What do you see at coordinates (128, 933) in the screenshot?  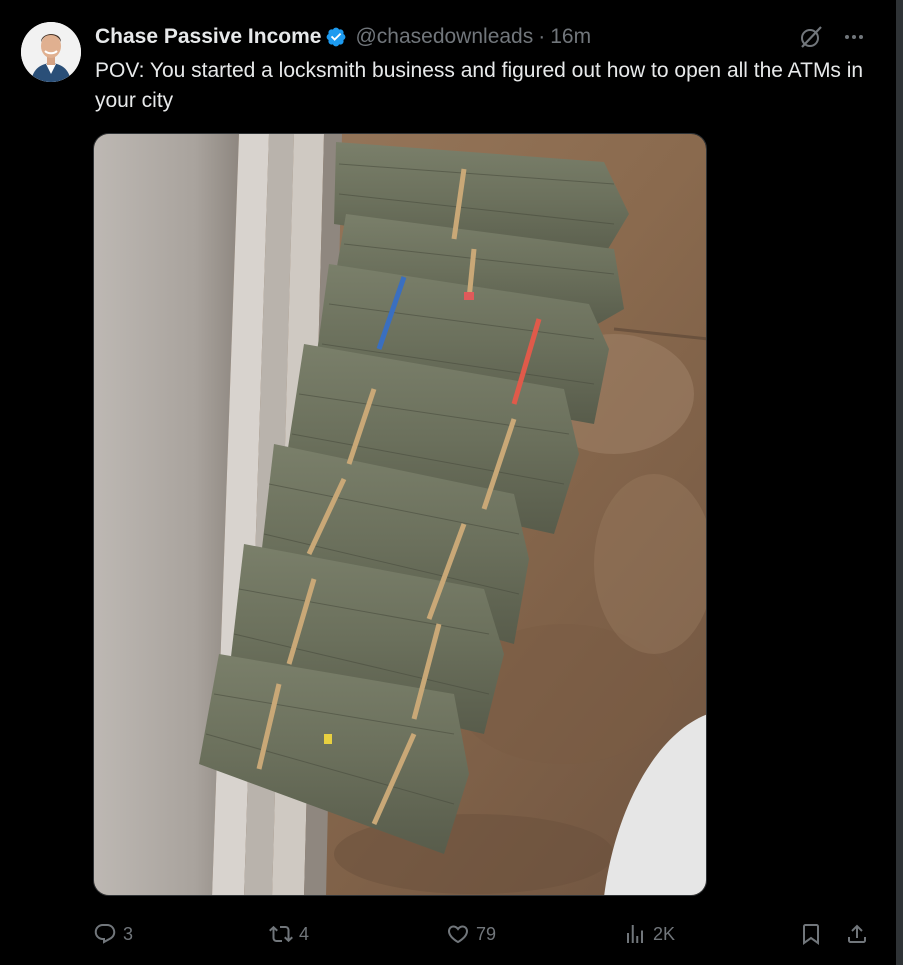 I see `reply-count: 3` at bounding box center [128, 933].